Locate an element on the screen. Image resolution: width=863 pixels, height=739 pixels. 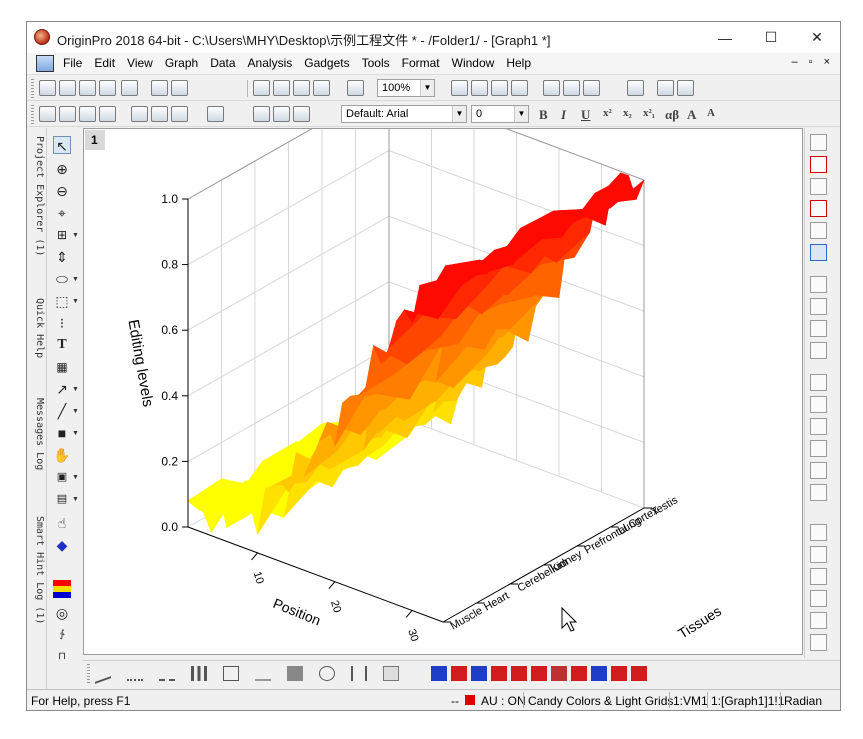
open-template-icon is located at coordinates (281, 88).